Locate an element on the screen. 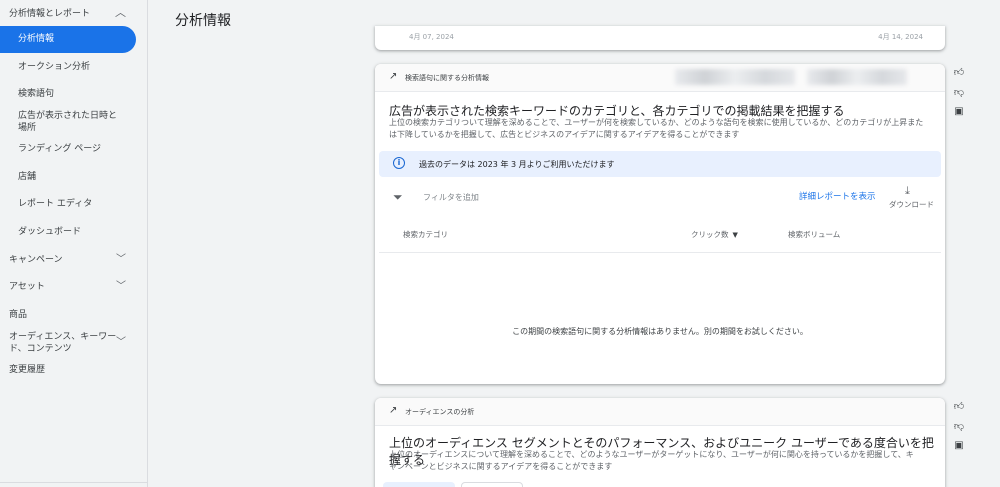  info-banner: i 過去のデータは 2023 年 3 月よりご利用いただけます is located at coordinates (660, 164).